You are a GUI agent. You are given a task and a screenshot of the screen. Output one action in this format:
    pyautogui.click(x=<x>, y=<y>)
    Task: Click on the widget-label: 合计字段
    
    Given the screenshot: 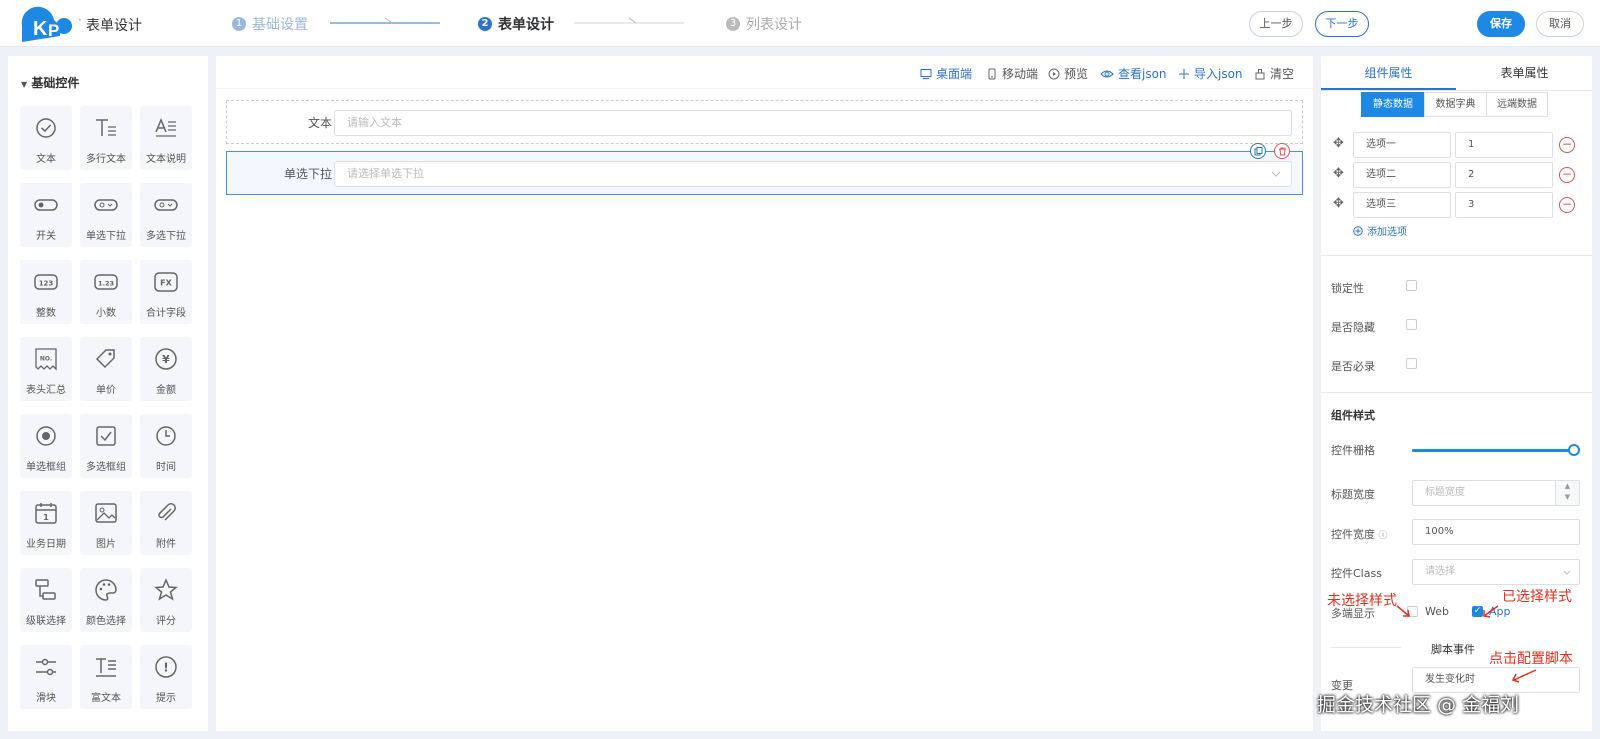 What is the action you would take?
    pyautogui.click(x=166, y=313)
    